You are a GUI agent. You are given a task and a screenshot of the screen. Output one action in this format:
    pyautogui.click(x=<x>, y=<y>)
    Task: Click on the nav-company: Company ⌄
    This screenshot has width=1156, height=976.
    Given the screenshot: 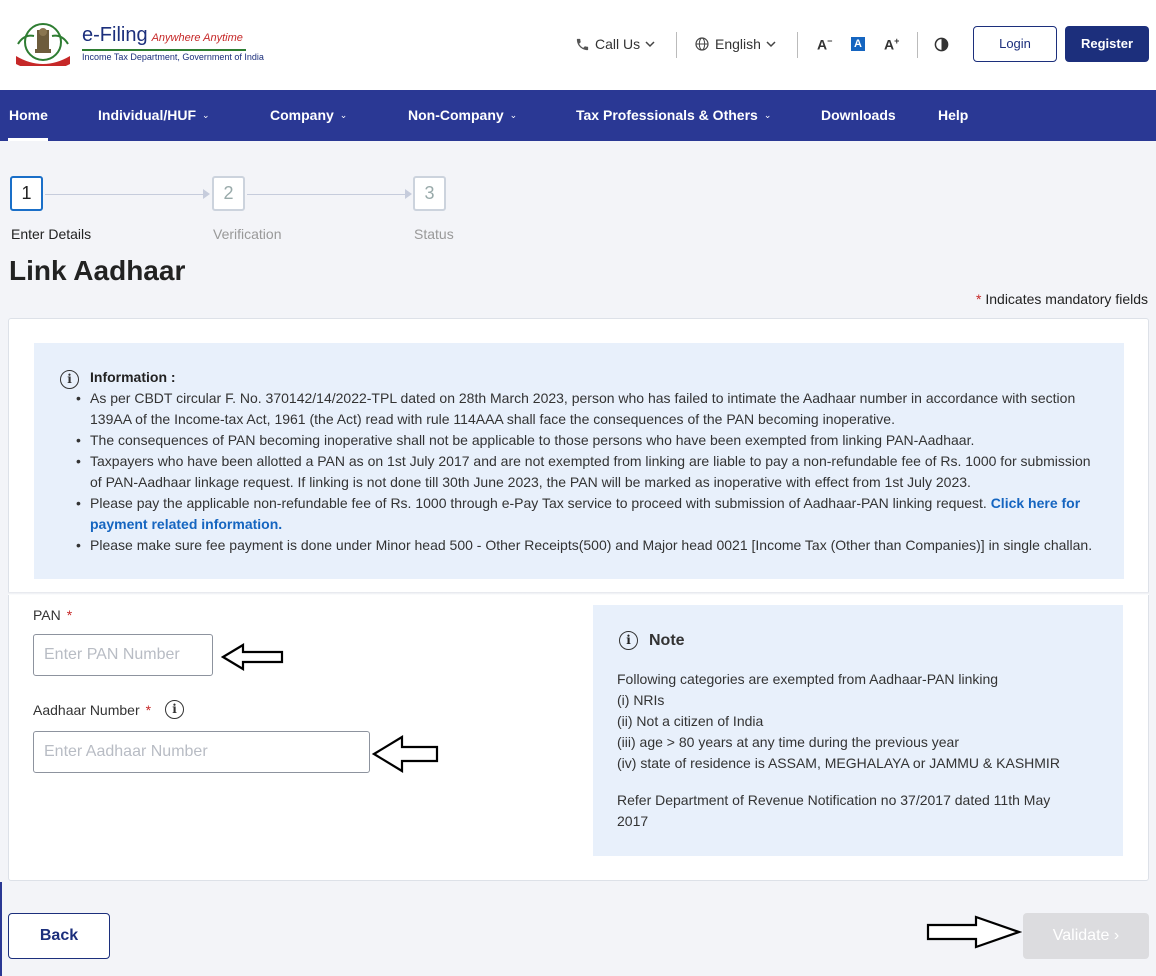 What is the action you would take?
    pyautogui.click(x=308, y=115)
    